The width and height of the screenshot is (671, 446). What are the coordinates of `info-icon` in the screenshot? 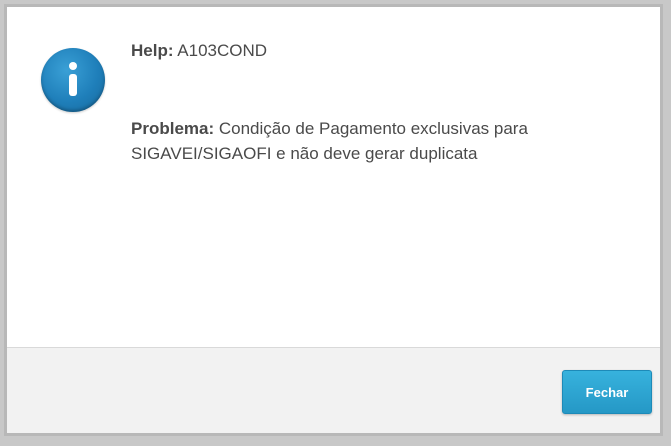 It's located at (73, 80).